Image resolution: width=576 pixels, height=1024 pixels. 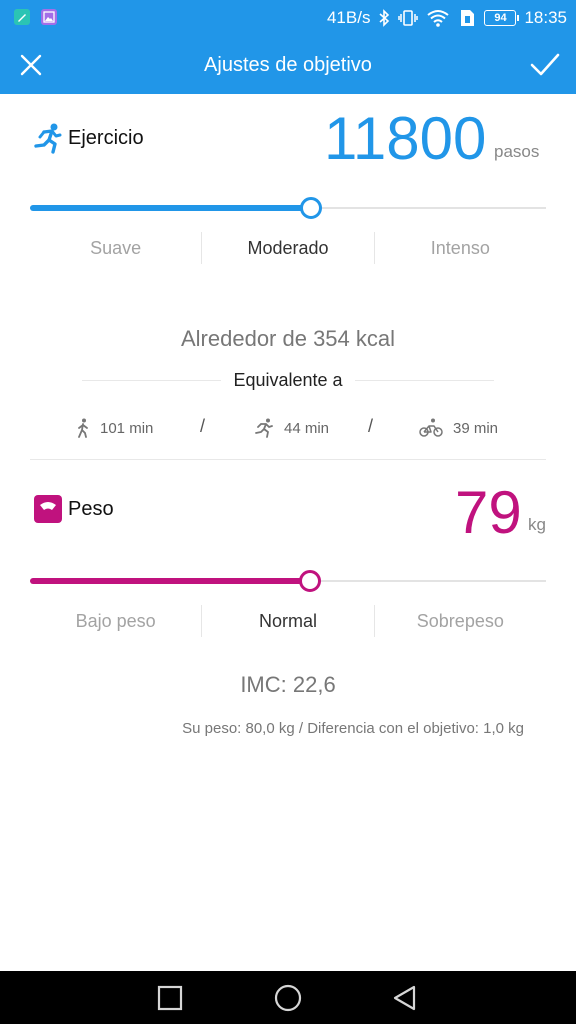 I want to click on level-bajo-peso: Bajo peso, so click(x=115, y=621).